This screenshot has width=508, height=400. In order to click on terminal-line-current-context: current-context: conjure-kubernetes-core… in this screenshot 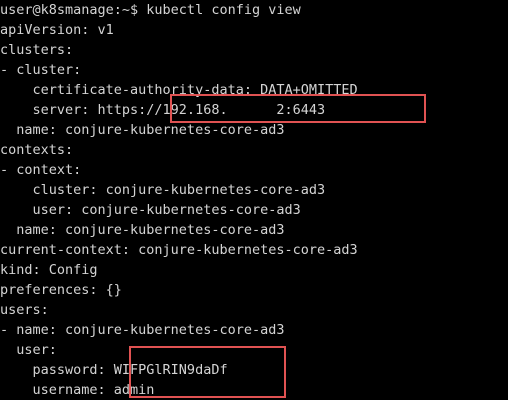, I will do `click(179, 250)`.